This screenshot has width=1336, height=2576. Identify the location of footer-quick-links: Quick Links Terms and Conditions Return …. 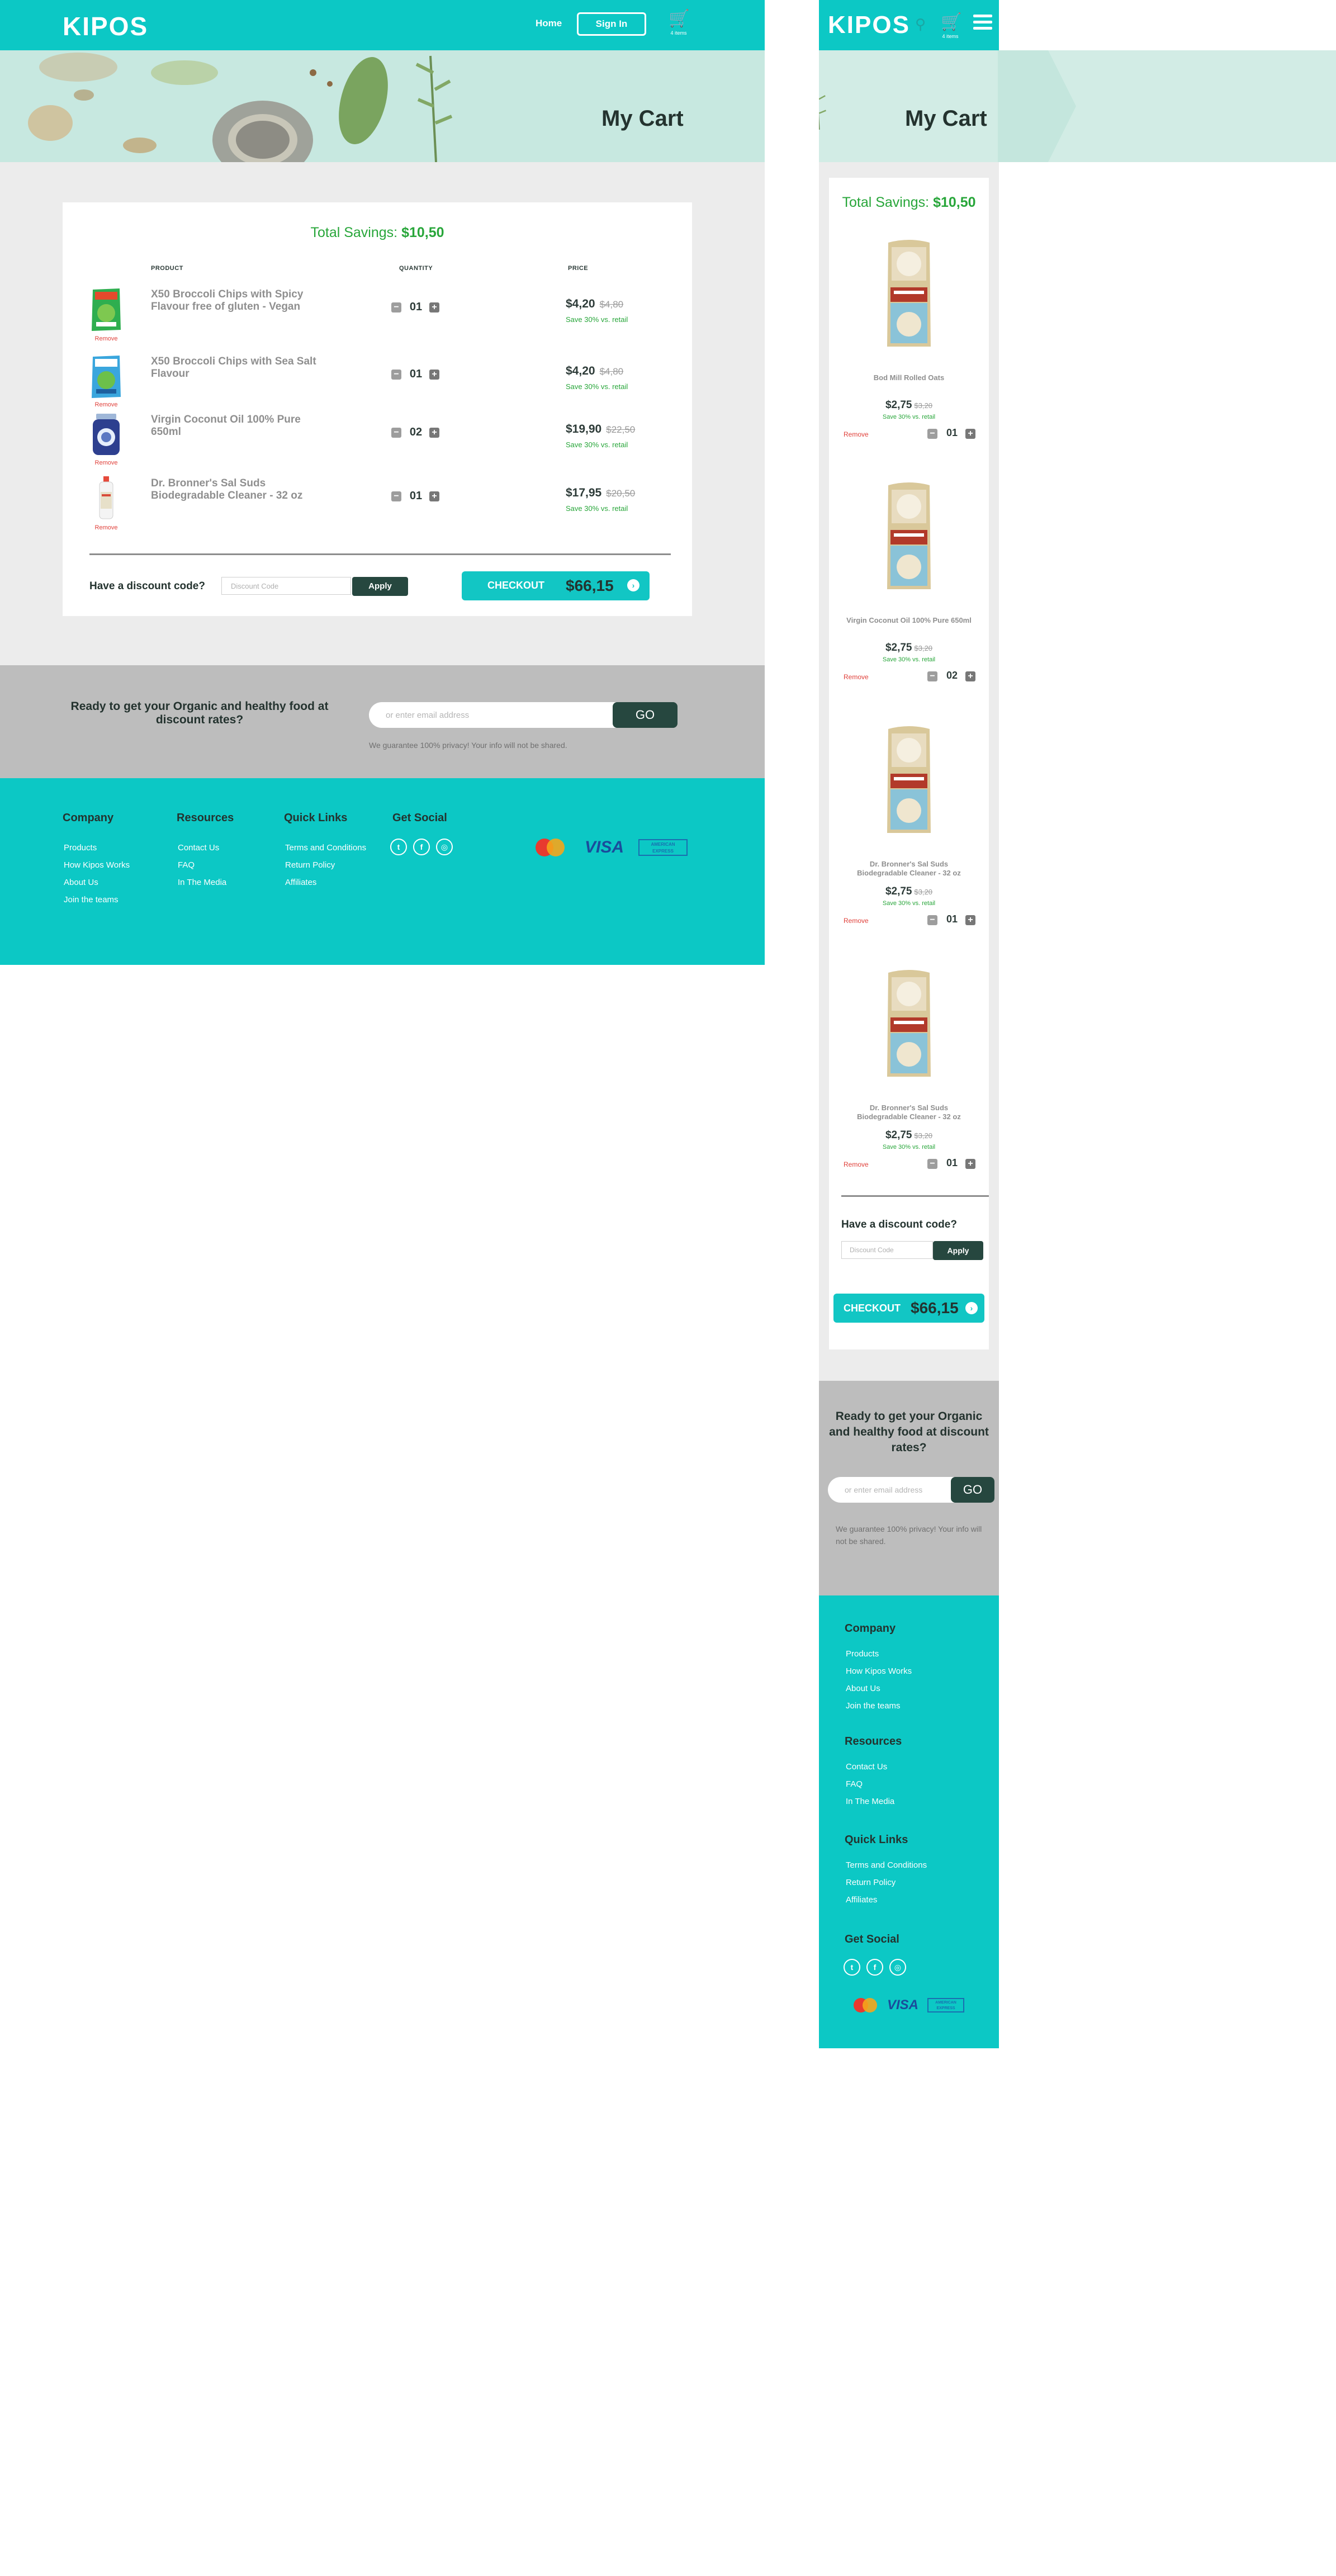
(886, 1871).